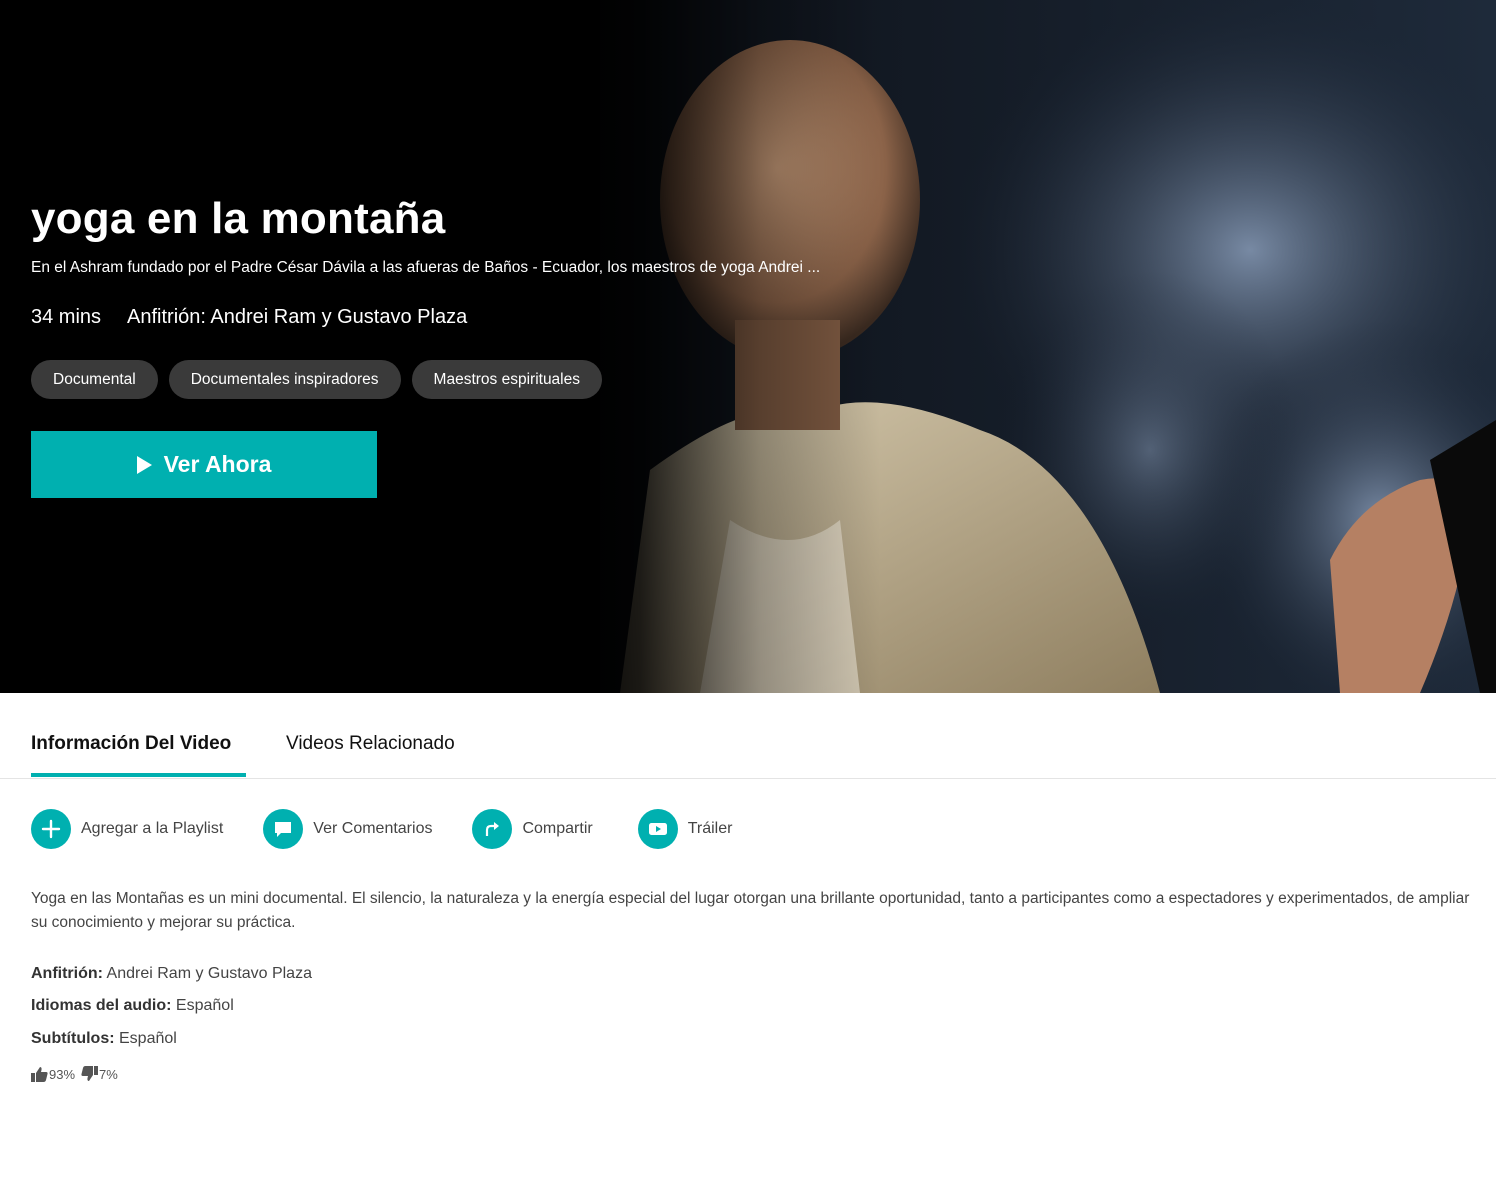  I want to click on view-comments-label: Ver Comentarios, so click(373, 828).